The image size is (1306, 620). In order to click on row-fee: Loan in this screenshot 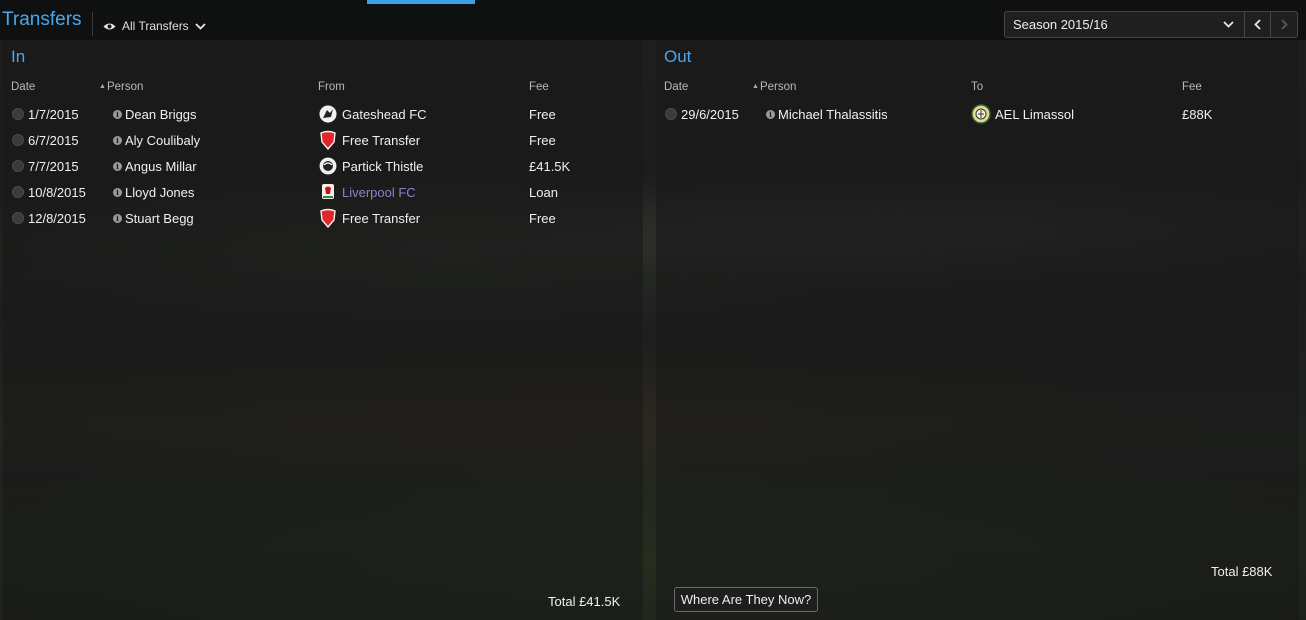, I will do `click(543, 192)`.